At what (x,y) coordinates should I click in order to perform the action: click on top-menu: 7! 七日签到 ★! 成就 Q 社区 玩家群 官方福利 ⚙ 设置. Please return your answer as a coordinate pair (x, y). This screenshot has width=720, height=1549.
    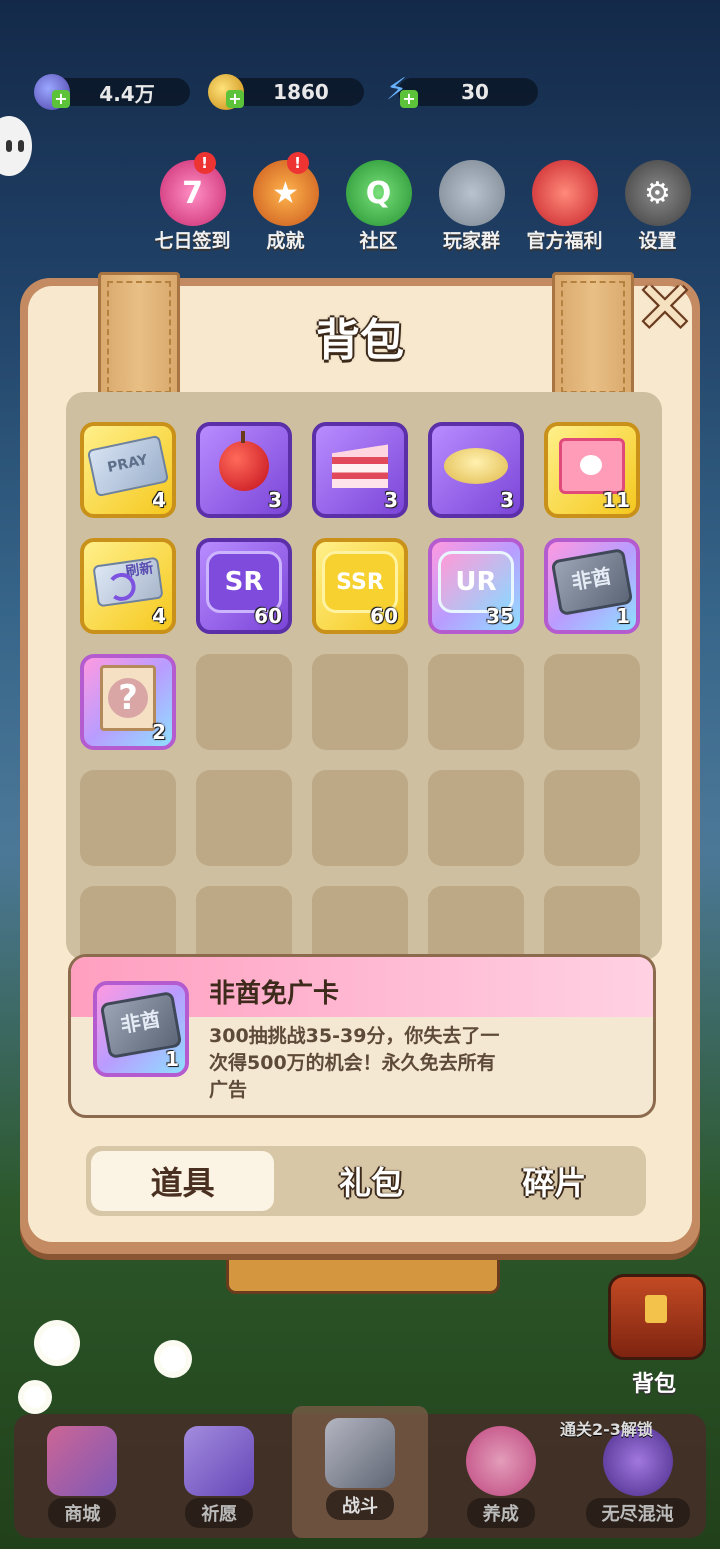
    Looking at the image, I should click on (425, 202).